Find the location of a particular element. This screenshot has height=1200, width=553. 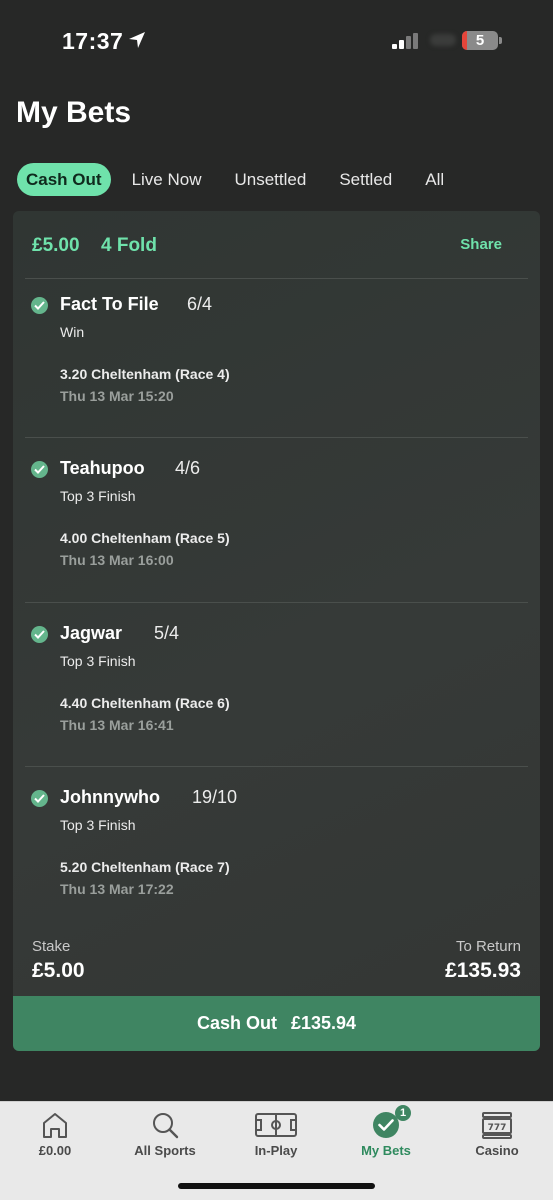

share-button: Share is located at coordinates (481, 244).